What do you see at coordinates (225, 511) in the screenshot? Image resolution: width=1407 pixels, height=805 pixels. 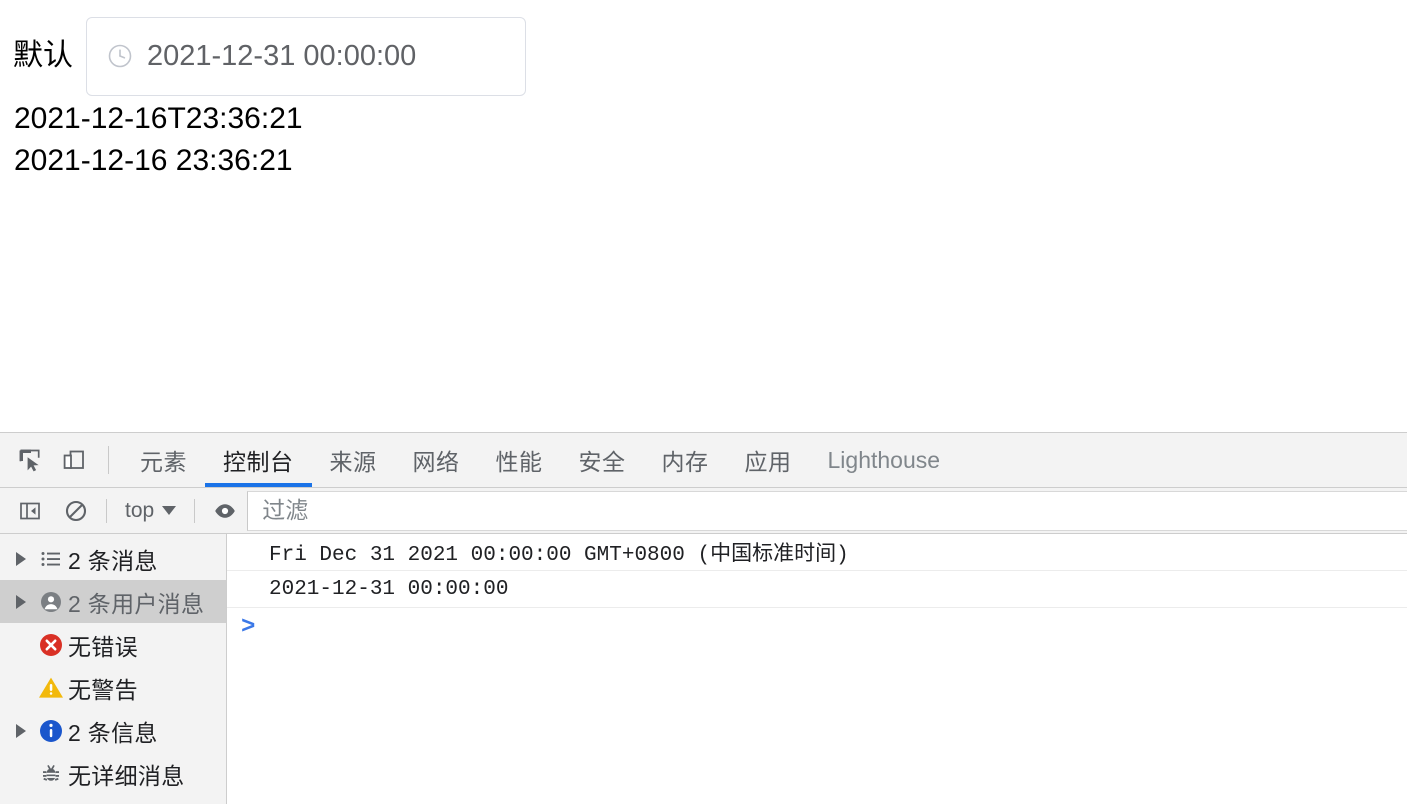 I see `live-expression-eye-icon` at bounding box center [225, 511].